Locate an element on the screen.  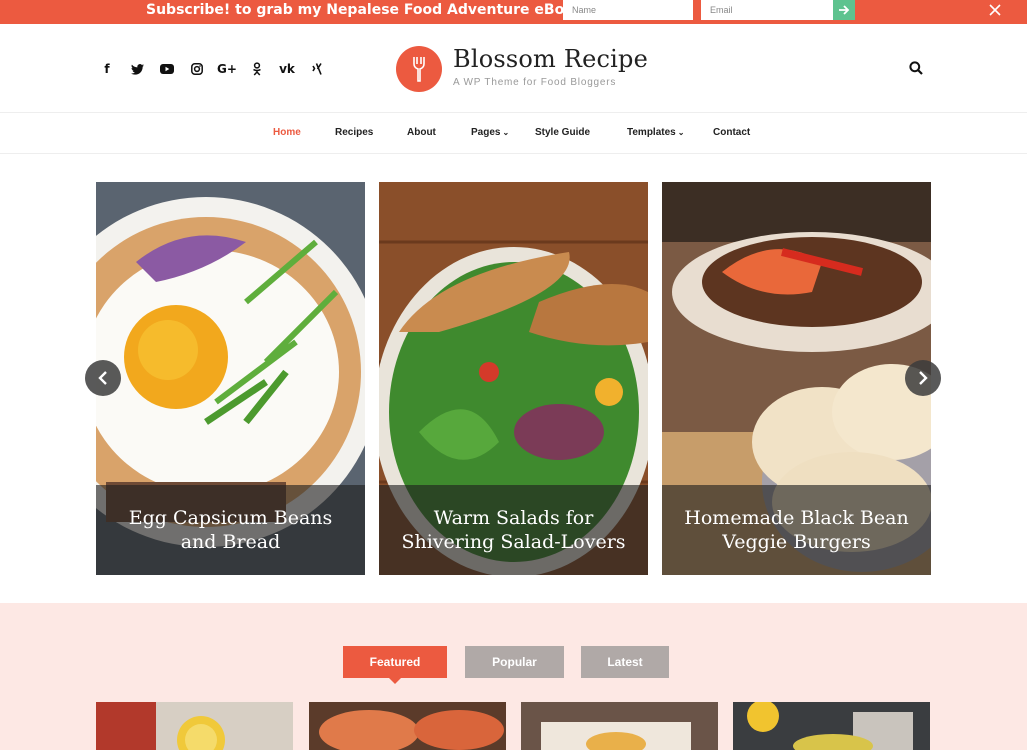
nav-item-pages: Pages ⌄ is located at coordinates (490, 132).